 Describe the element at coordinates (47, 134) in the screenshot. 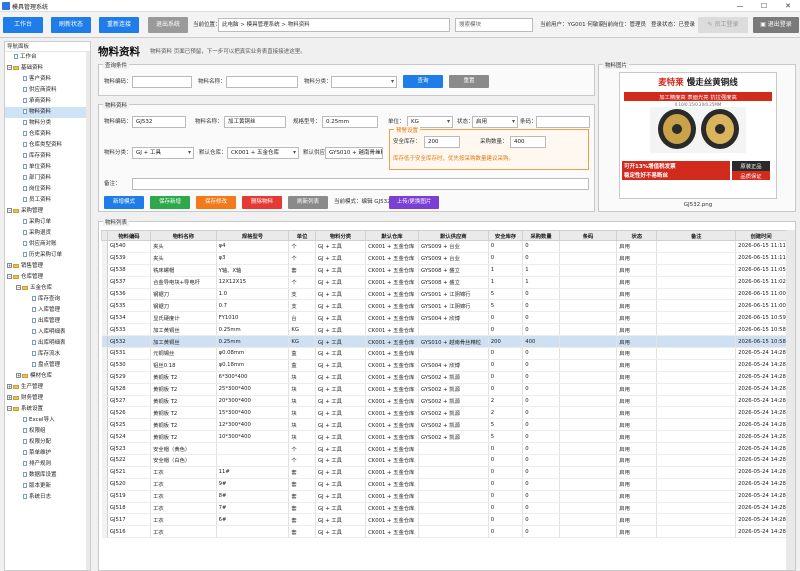

I see `sidebar-item: 仓库资料` at that location.